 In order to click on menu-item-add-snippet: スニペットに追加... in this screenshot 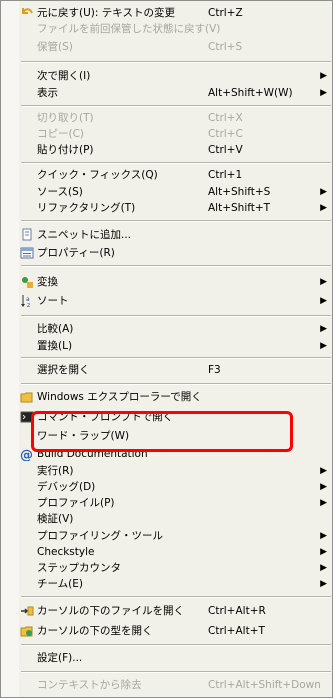, I will do `click(166, 235)`.